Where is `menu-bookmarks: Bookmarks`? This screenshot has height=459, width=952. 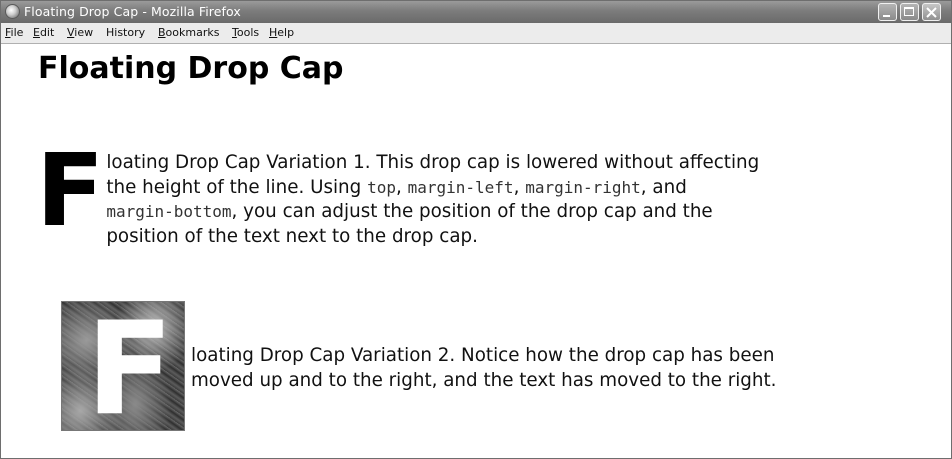 menu-bookmarks: Bookmarks is located at coordinates (188, 32).